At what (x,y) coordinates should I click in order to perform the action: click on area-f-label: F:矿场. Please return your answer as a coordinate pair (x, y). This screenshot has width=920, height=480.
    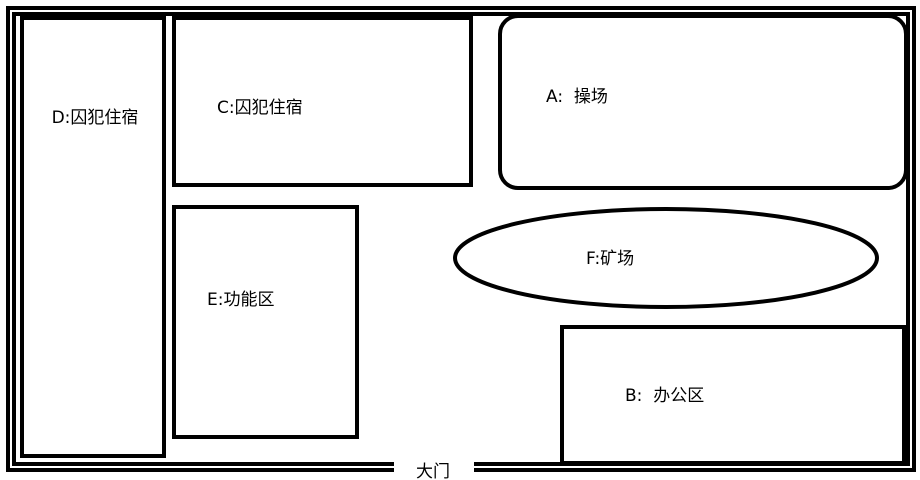
    Looking at the image, I should click on (610, 259).